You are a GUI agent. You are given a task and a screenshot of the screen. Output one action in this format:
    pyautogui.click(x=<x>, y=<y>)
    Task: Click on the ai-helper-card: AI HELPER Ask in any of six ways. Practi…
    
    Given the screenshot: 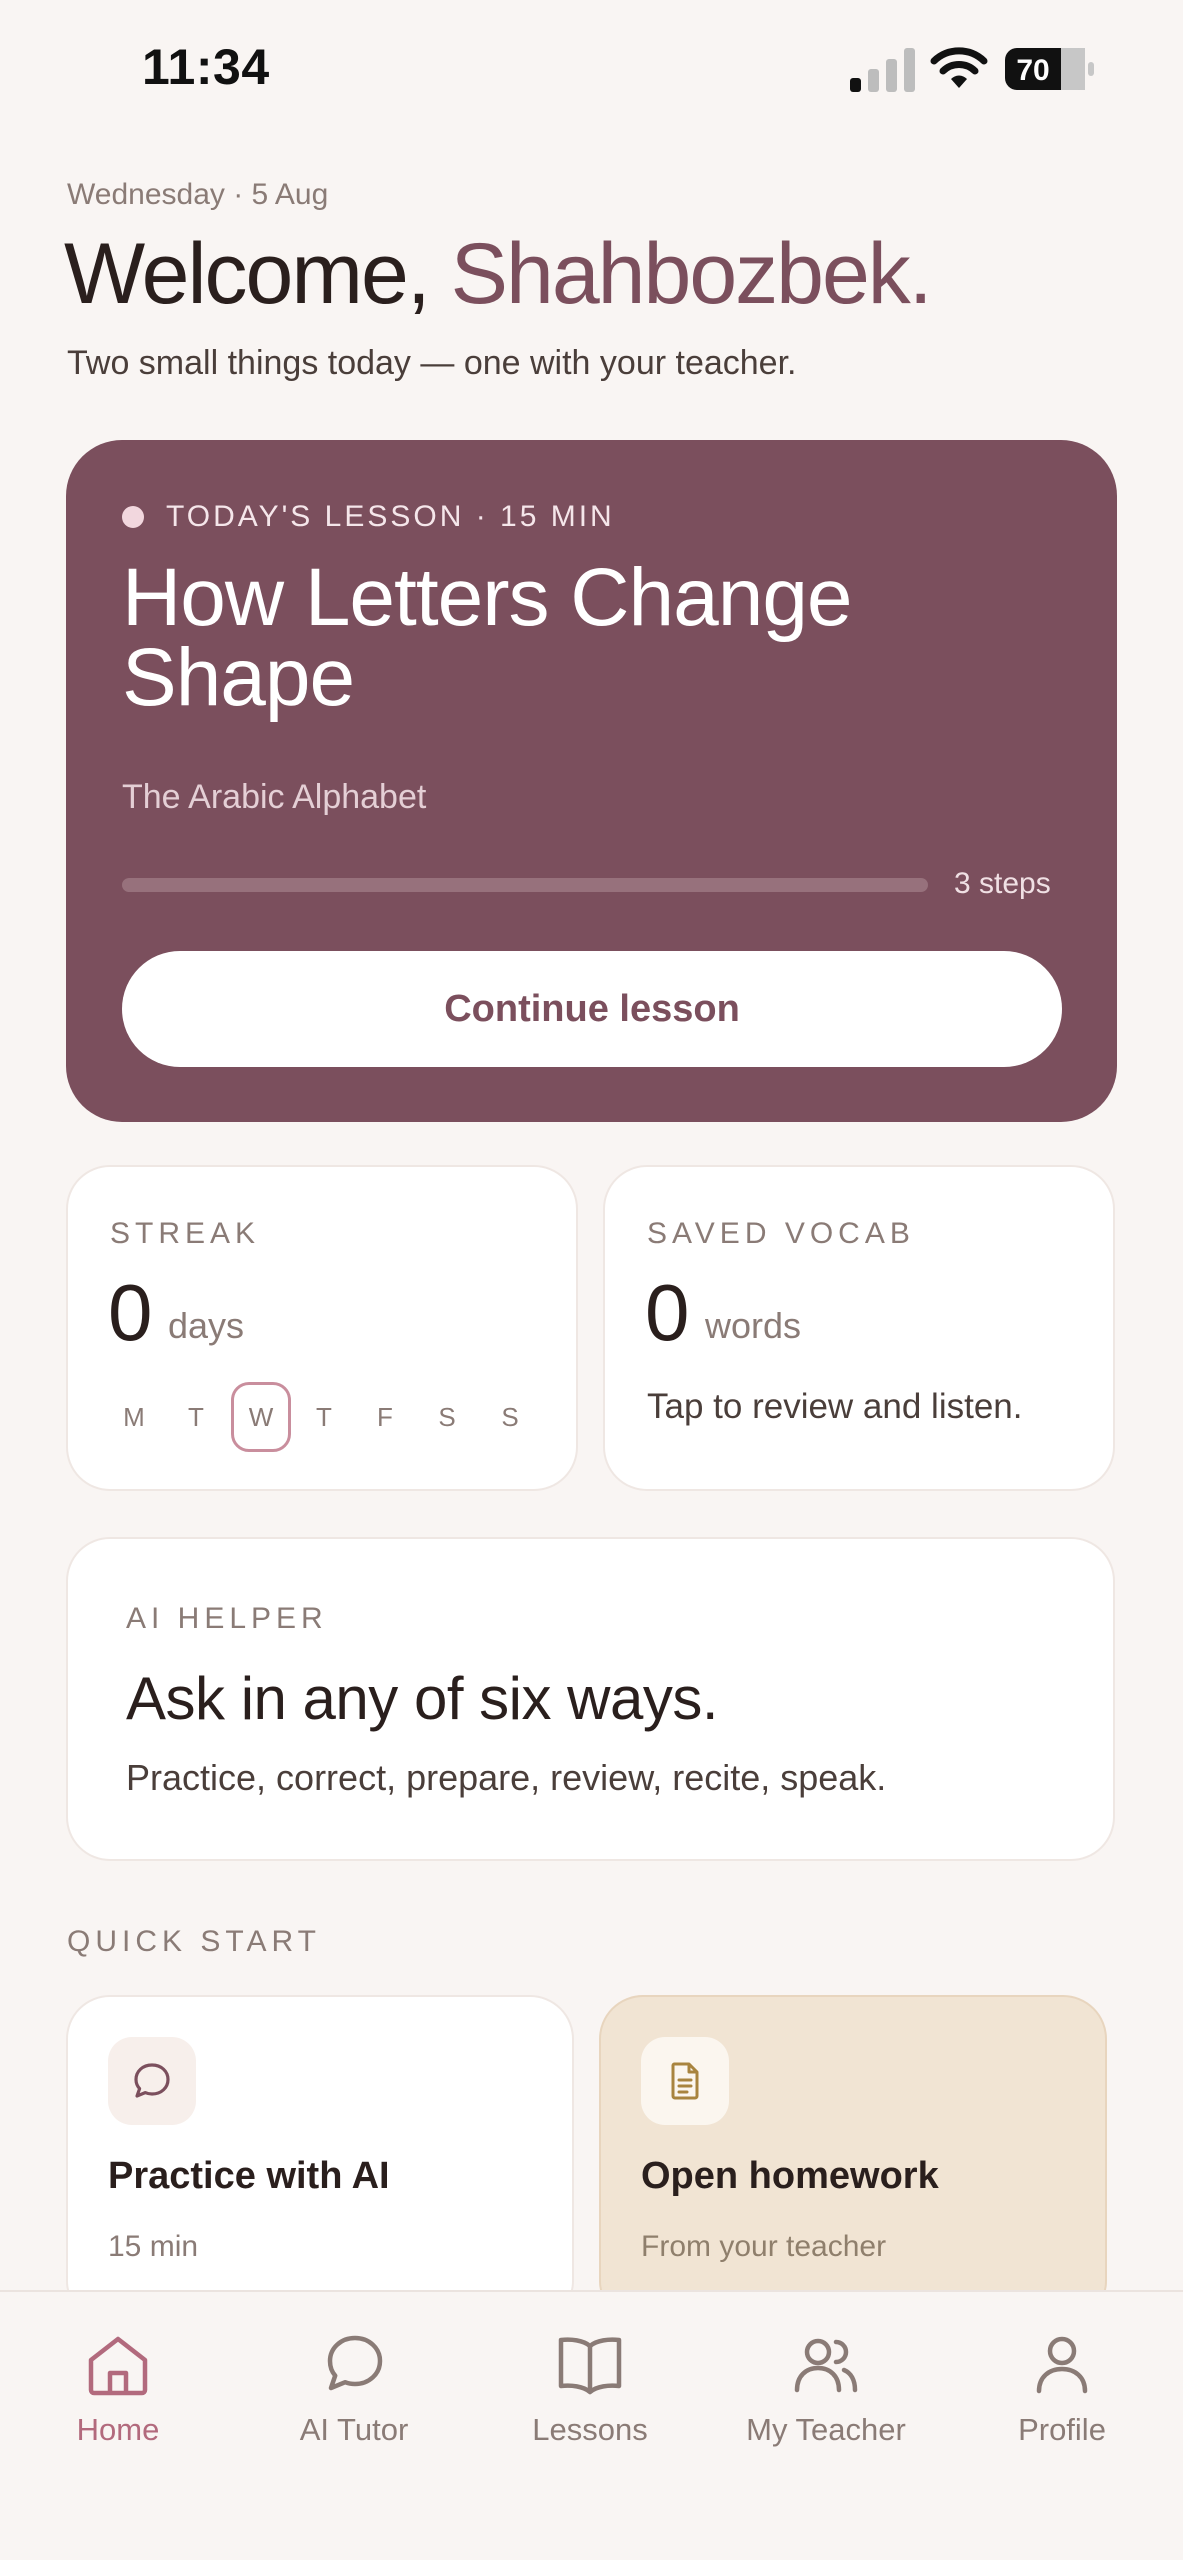 What is the action you would take?
    pyautogui.click(x=590, y=1699)
    